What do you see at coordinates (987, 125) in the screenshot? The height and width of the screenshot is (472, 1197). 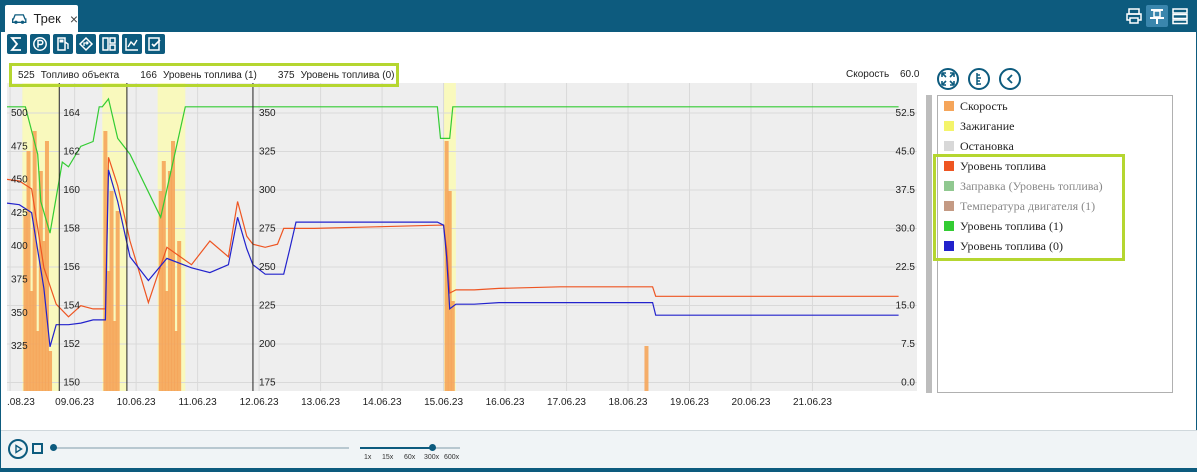 I see `legend-label: Зажигание` at bounding box center [987, 125].